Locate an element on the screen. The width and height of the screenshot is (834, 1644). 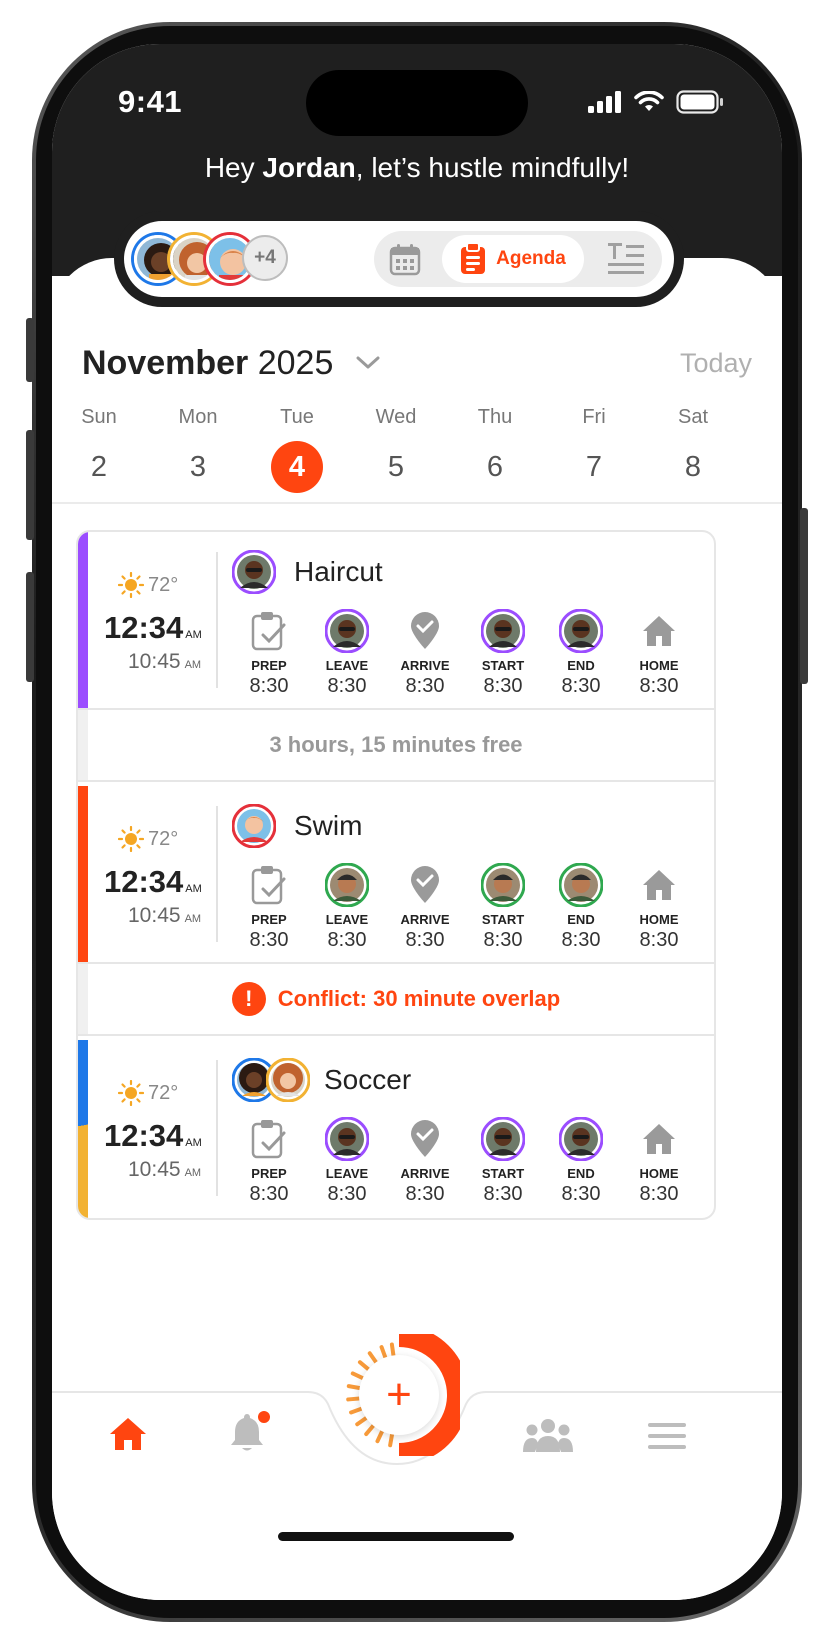
day-thu: Thu 6 is located at coordinates (495, 449).